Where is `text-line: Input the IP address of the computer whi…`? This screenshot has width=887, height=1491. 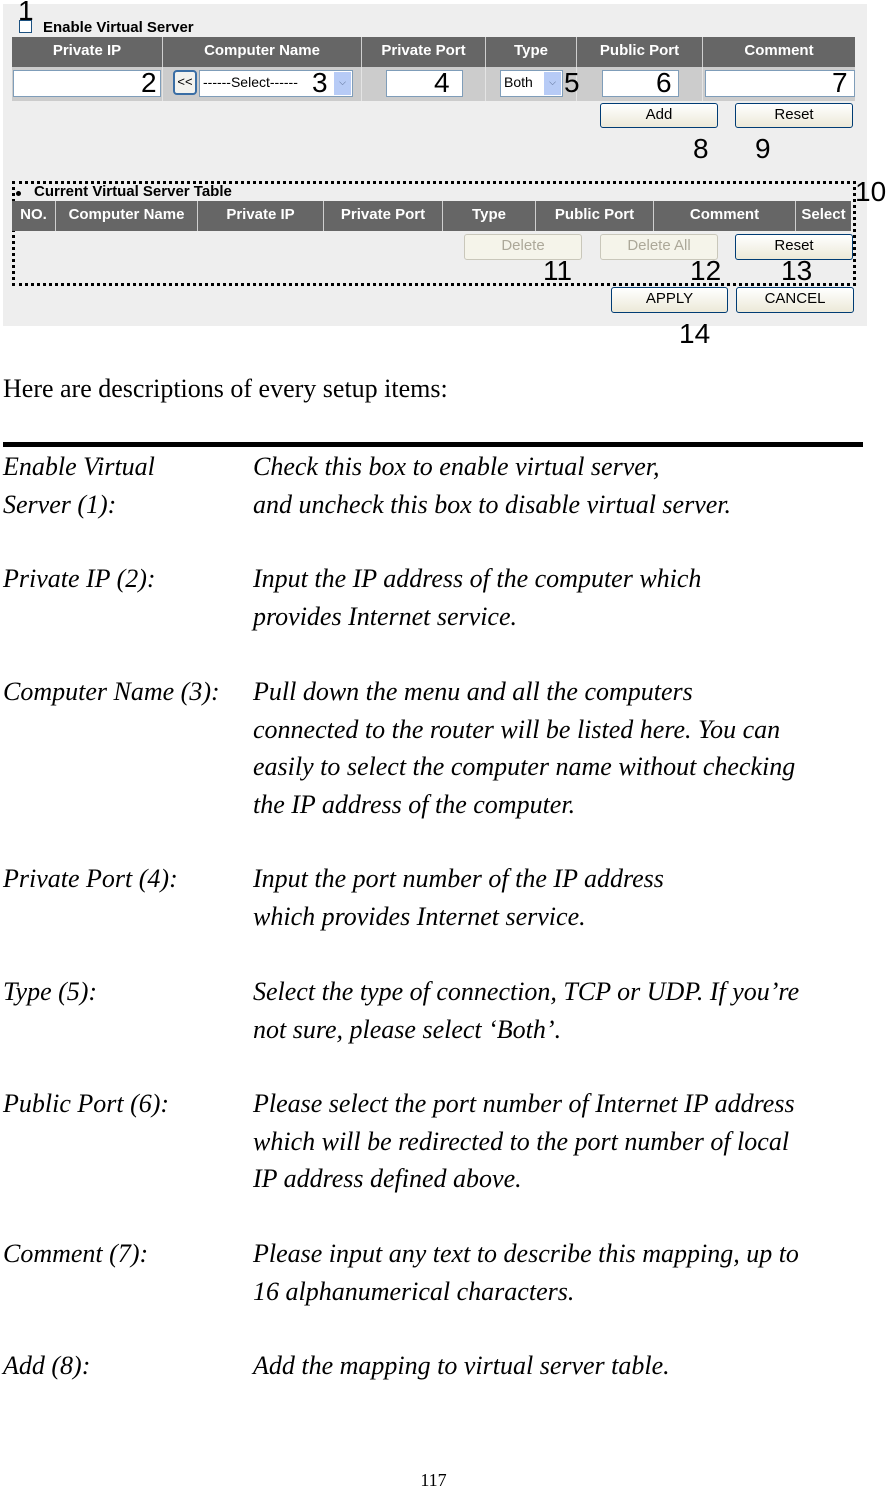
text-line: Input the IP address of the computer whi… is located at coordinates (477, 578).